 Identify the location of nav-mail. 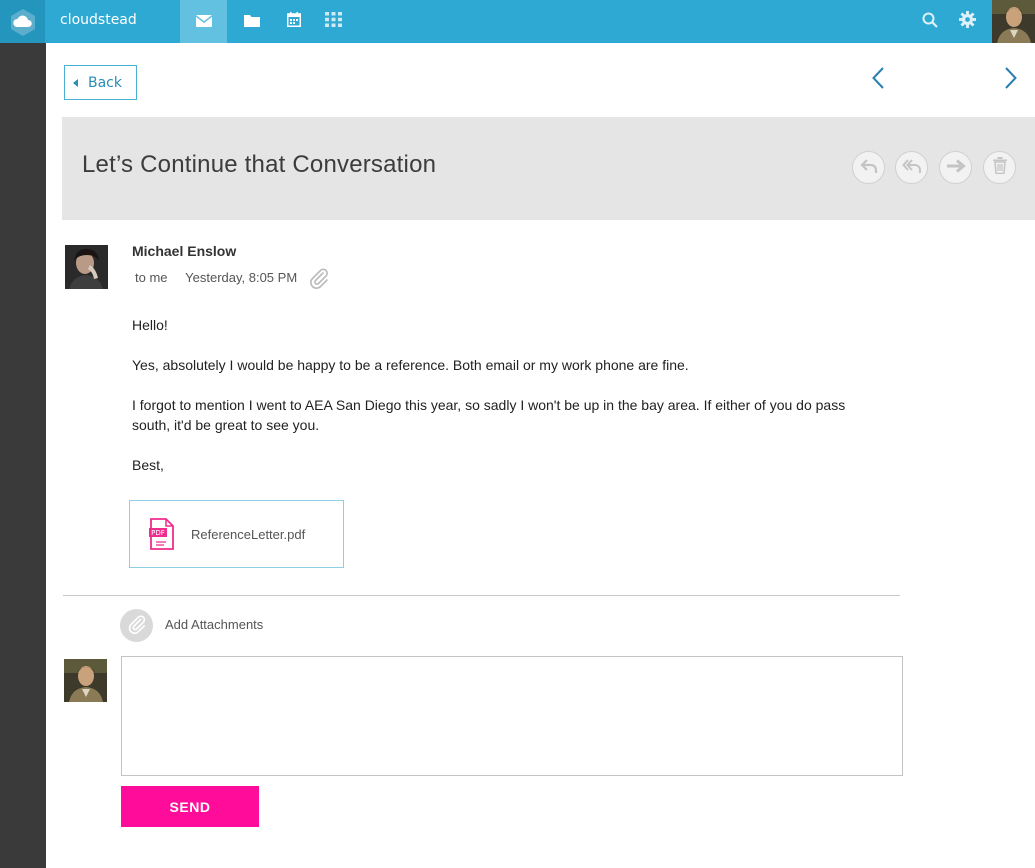
(203, 21).